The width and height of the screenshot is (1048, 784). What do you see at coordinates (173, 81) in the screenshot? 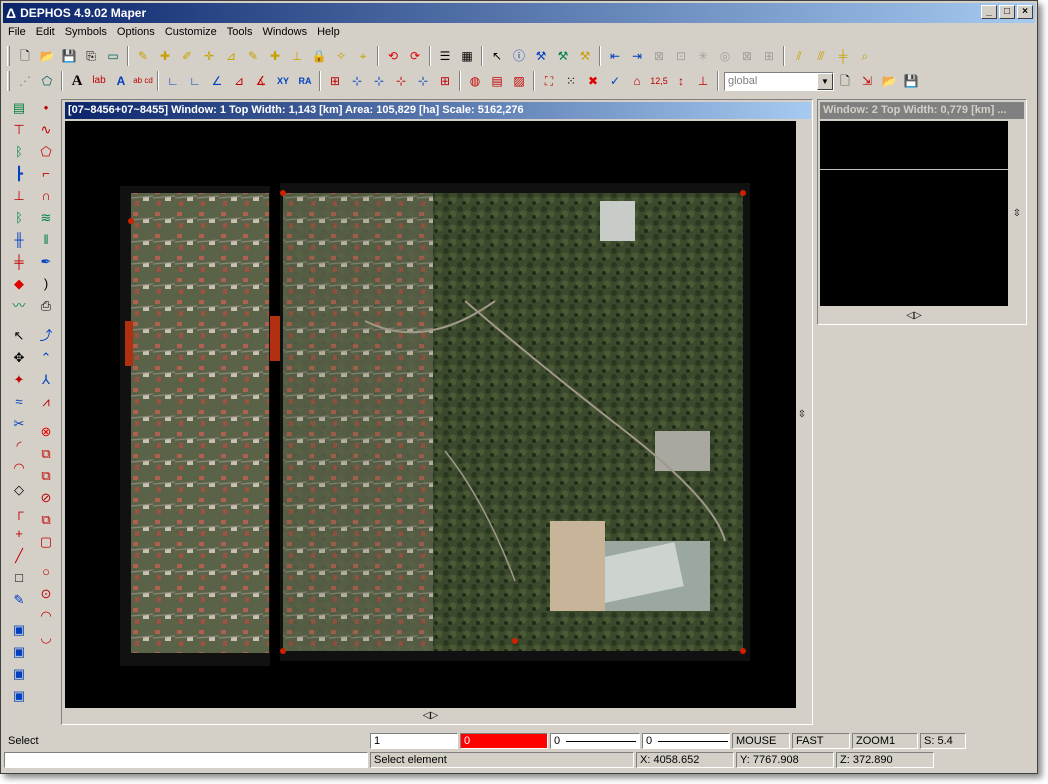
I see `dimension-1-icon: ∟` at bounding box center [173, 81].